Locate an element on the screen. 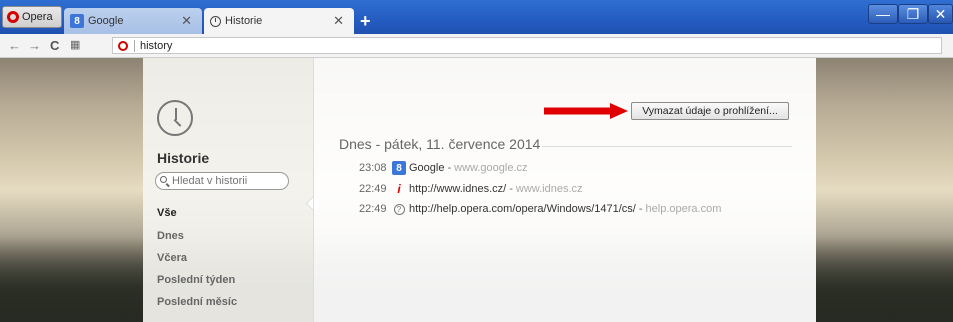 The image size is (953, 322). tab-label: Google is located at coordinates (106, 21).